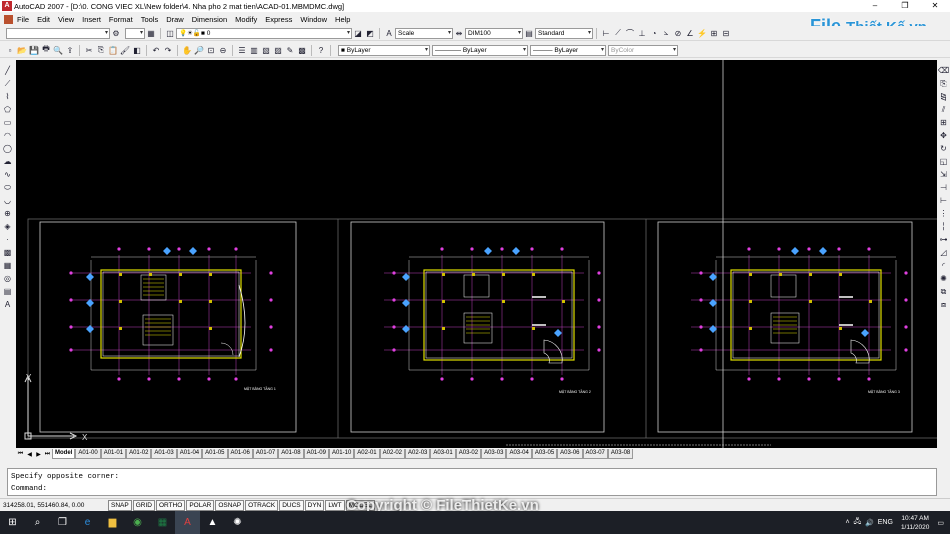 This screenshot has height=534, width=950. I want to click on lwt-toggle: LWT, so click(335, 505).